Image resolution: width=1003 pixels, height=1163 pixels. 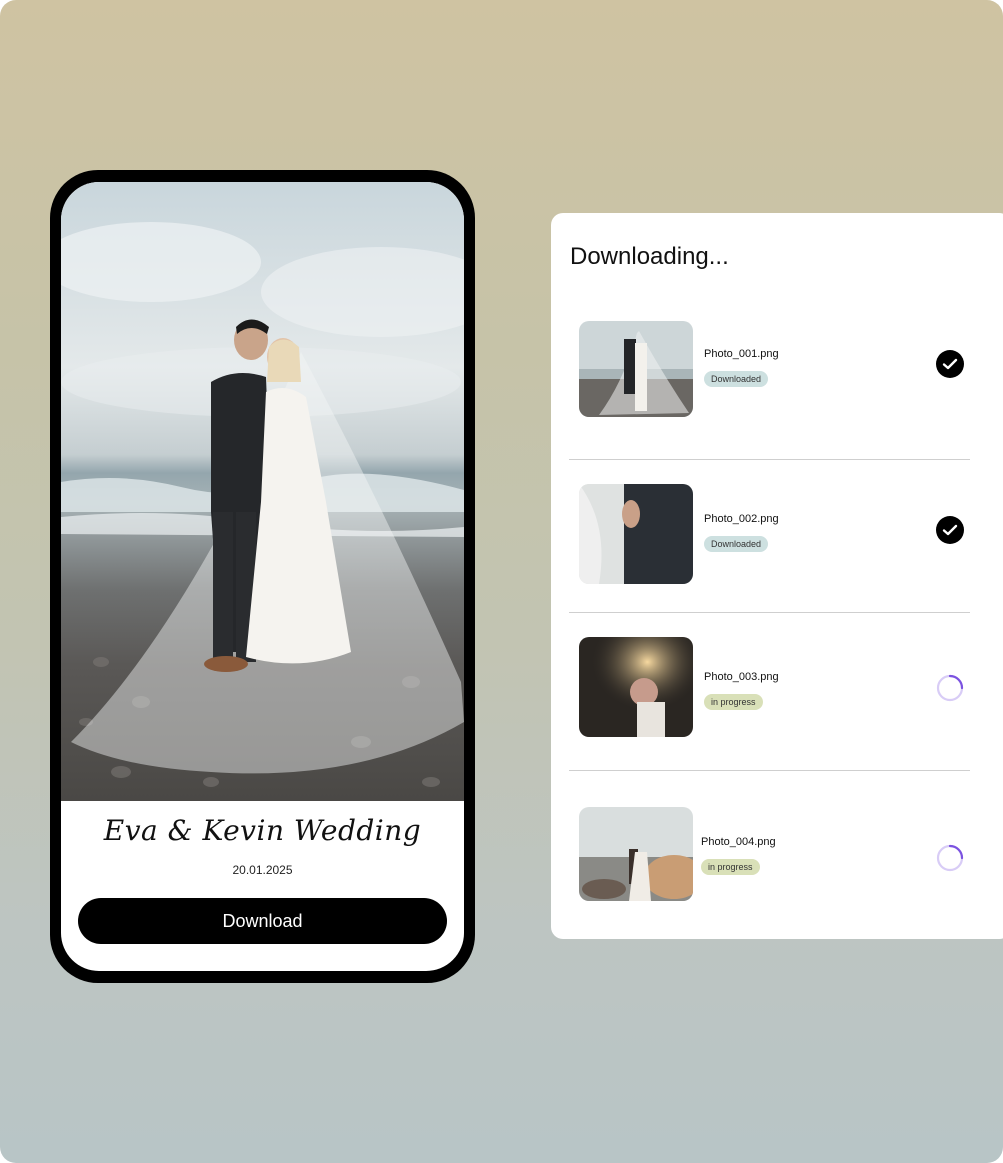 I want to click on photo-004-filename: Photo_004.png, so click(x=738, y=842).